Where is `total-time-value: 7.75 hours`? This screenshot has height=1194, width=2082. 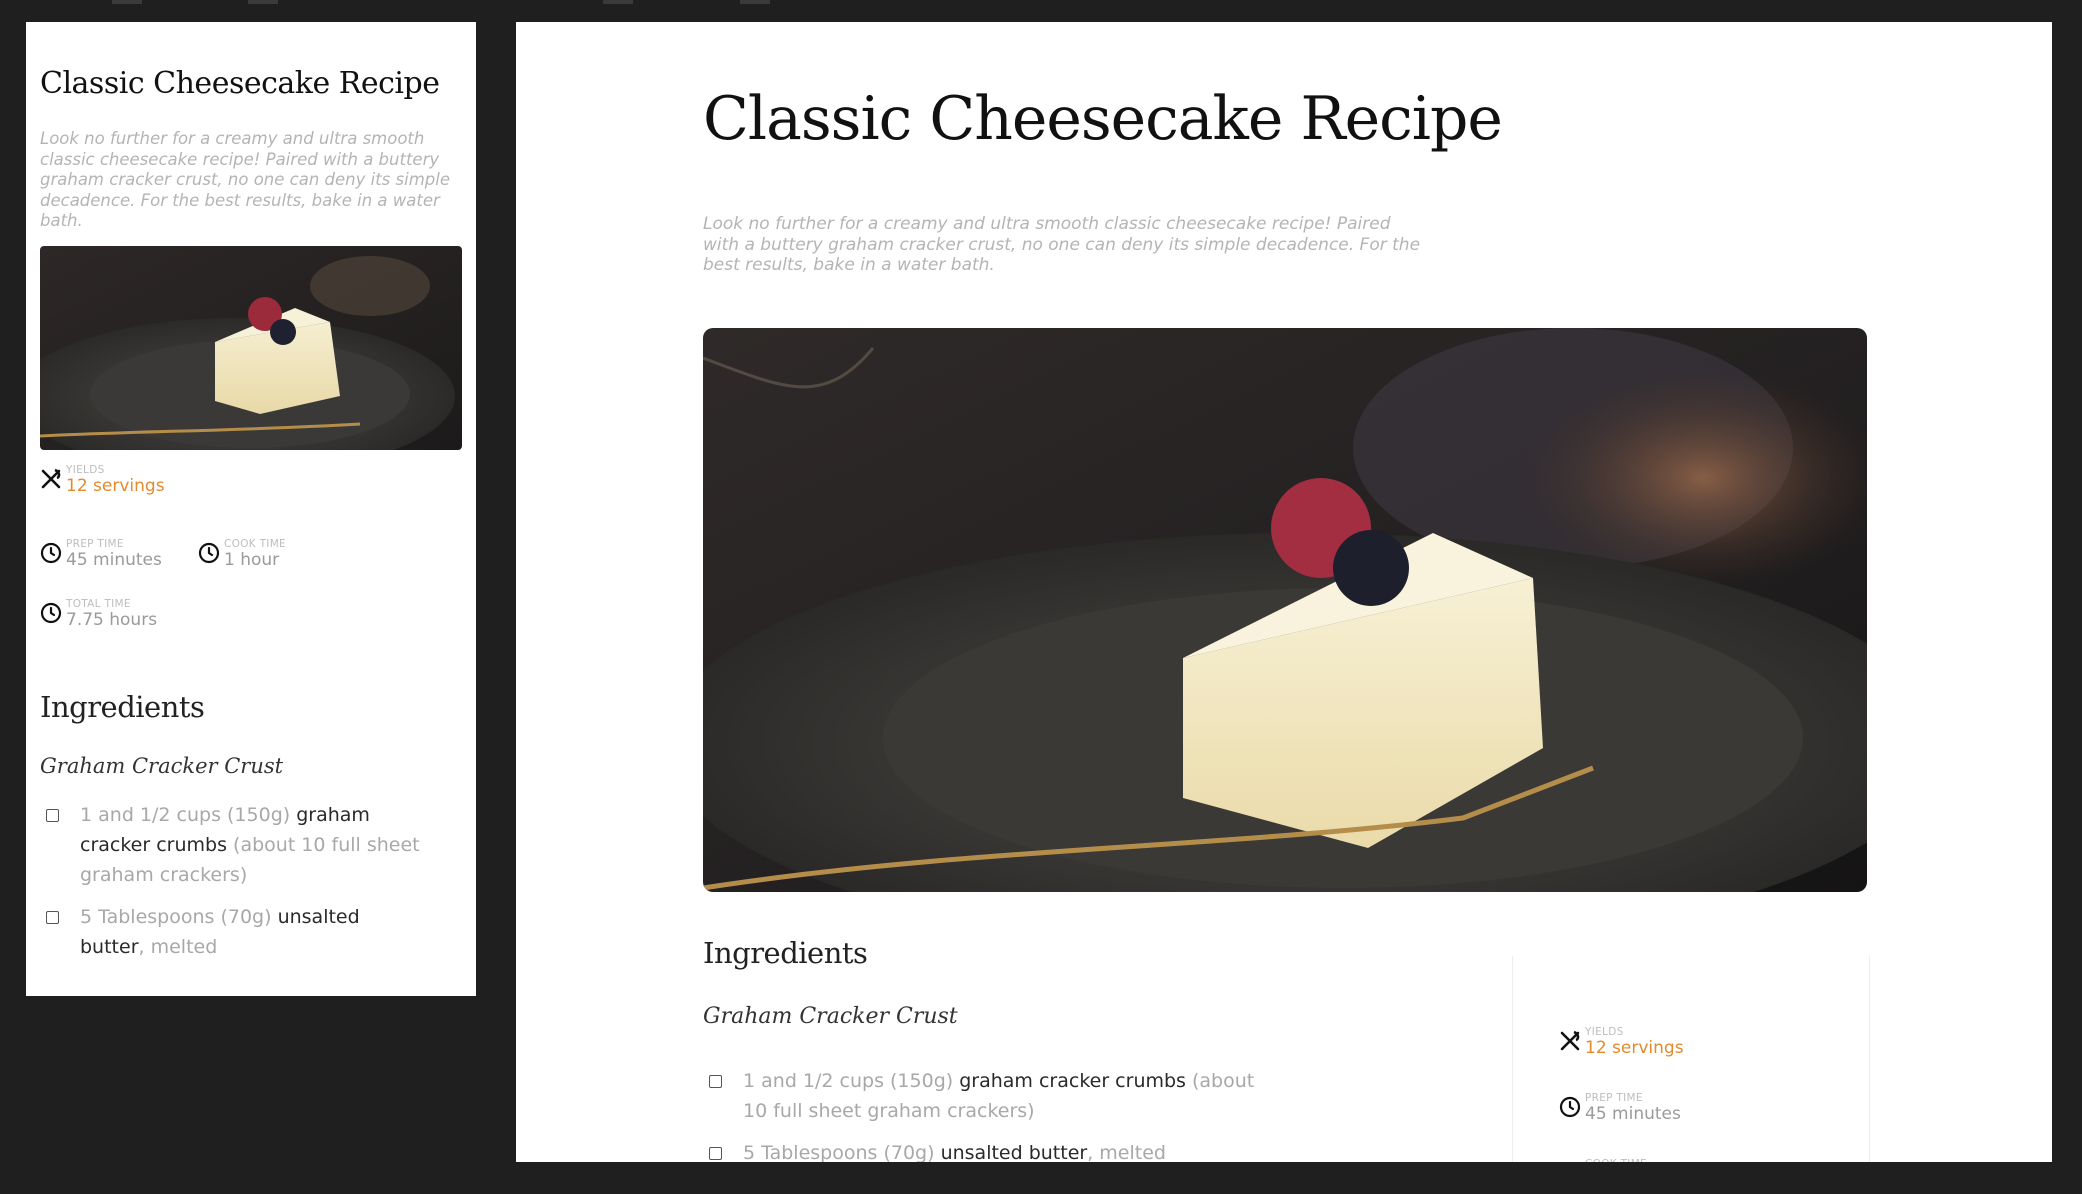 total-time-value: 7.75 hours is located at coordinates (112, 619).